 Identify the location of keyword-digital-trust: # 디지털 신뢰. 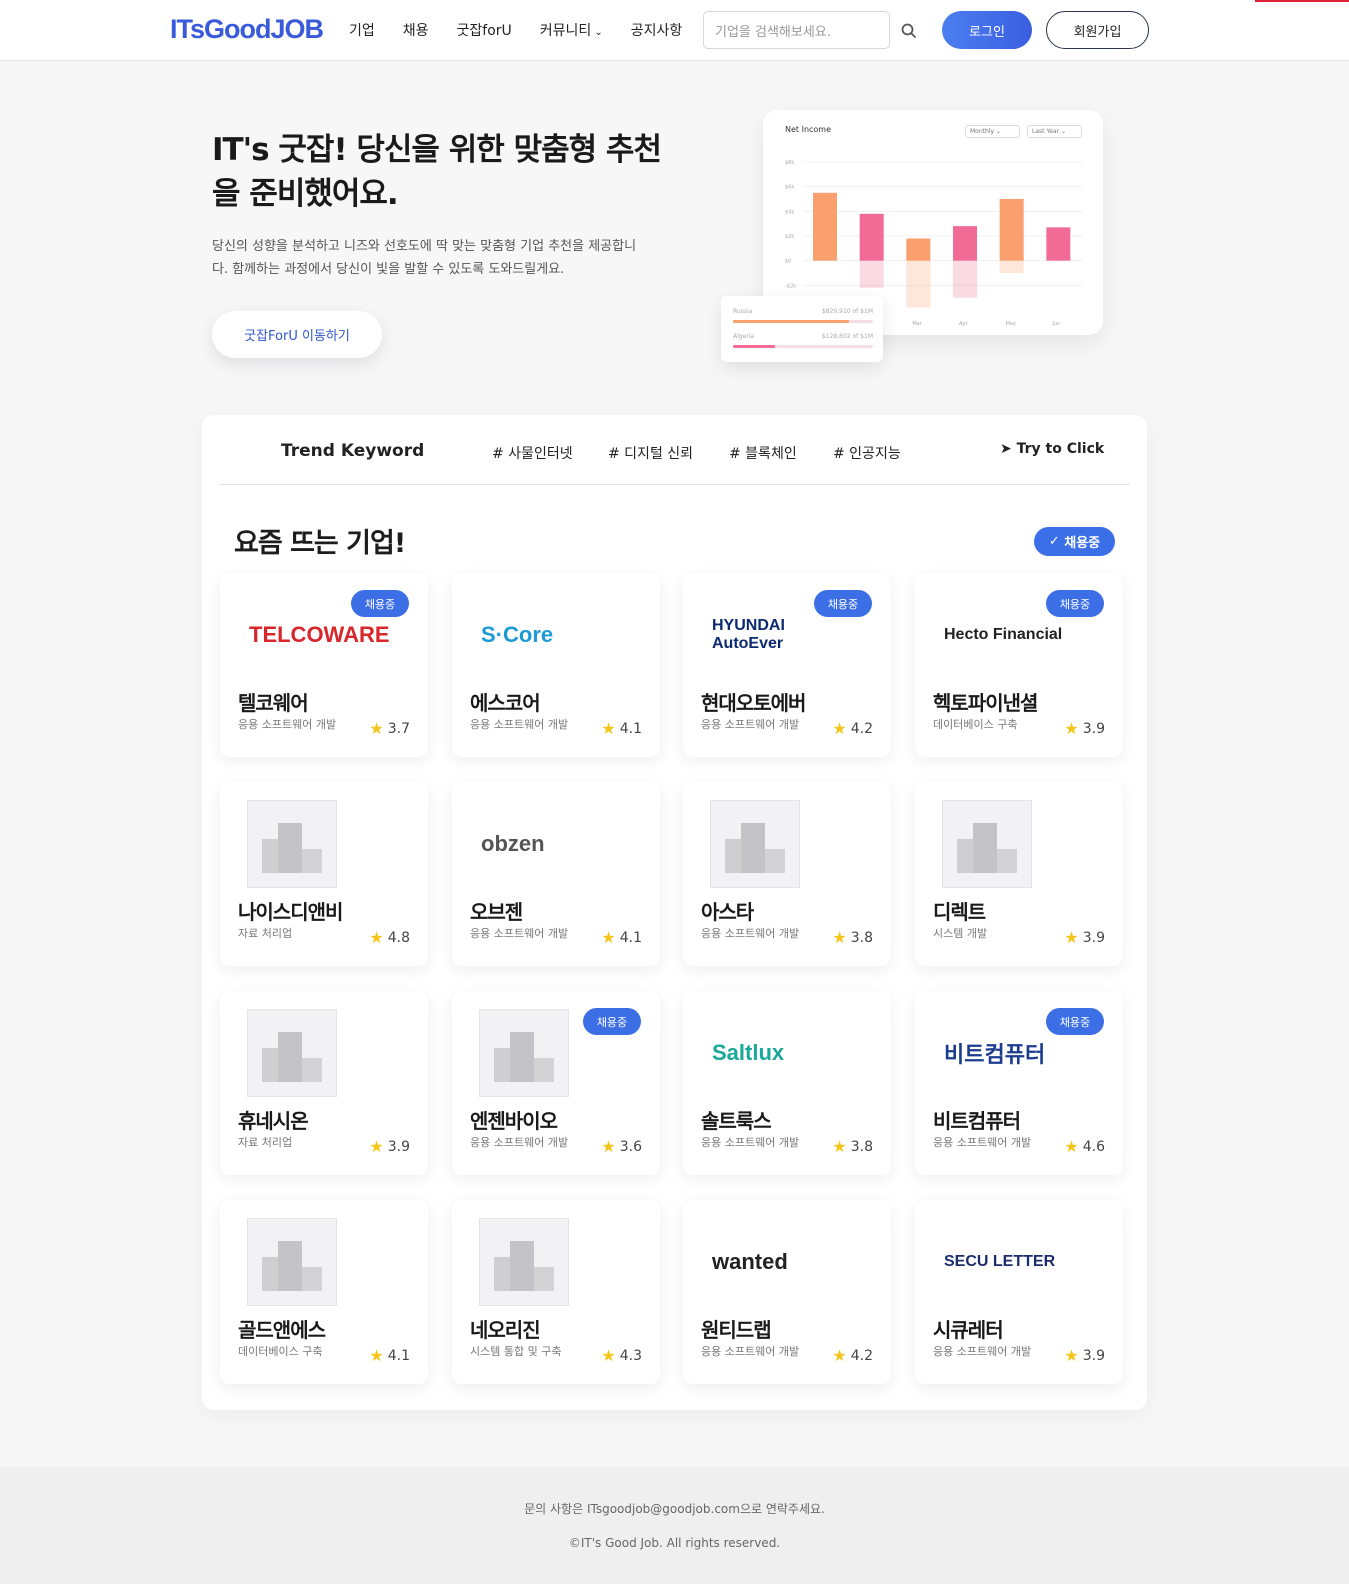
(650, 453).